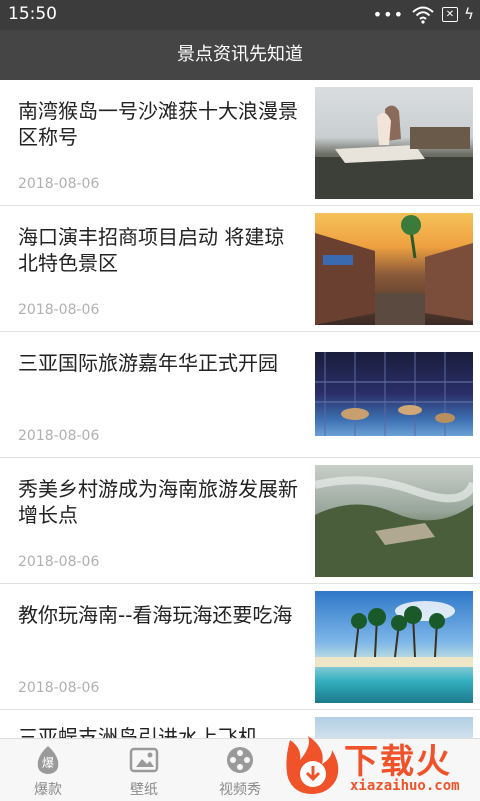 The width and height of the screenshot is (480, 801). Describe the element at coordinates (450, 14) in the screenshot. I see `sim-card-icon: ✕` at that location.